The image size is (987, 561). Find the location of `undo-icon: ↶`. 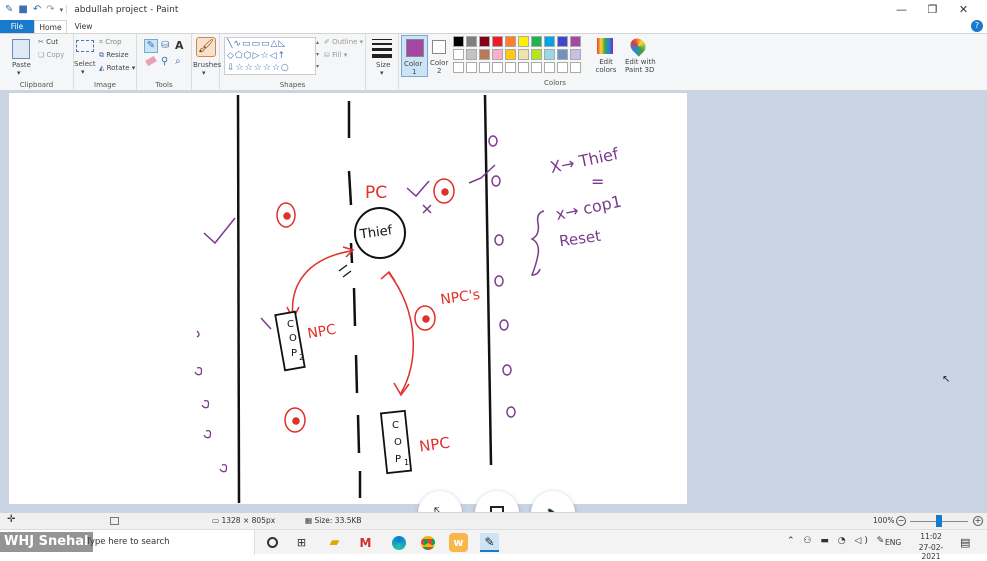

undo-icon: ↶ is located at coordinates (37, 10).